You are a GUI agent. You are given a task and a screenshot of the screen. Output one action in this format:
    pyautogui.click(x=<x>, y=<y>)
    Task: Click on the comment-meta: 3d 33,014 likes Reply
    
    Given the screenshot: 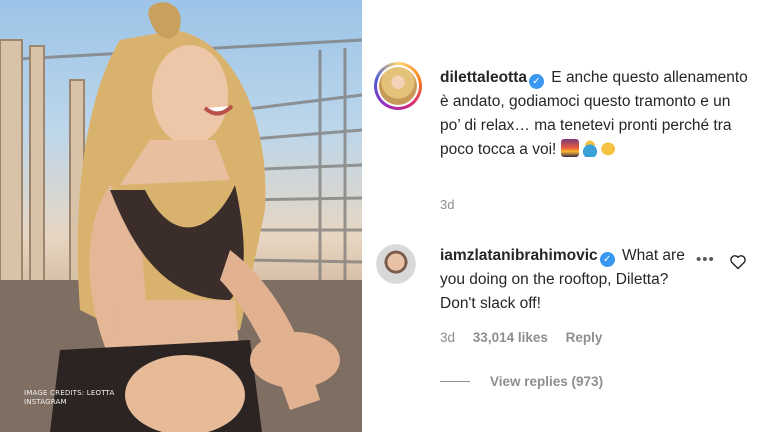 What is the action you would take?
    pyautogui.click(x=528, y=337)
    